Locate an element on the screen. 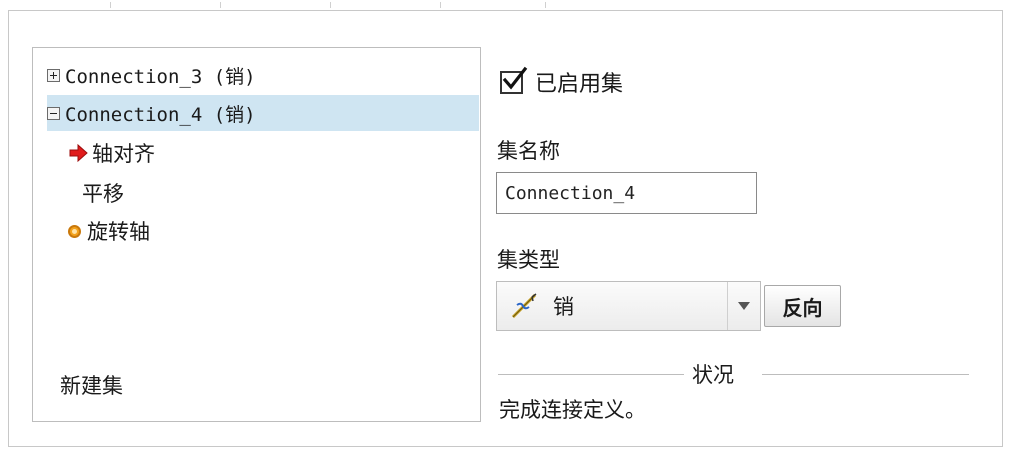 The image size is (1026, 451). tree-item-connection-3: Connection_3 (销) is located at coordinates (151, 75).